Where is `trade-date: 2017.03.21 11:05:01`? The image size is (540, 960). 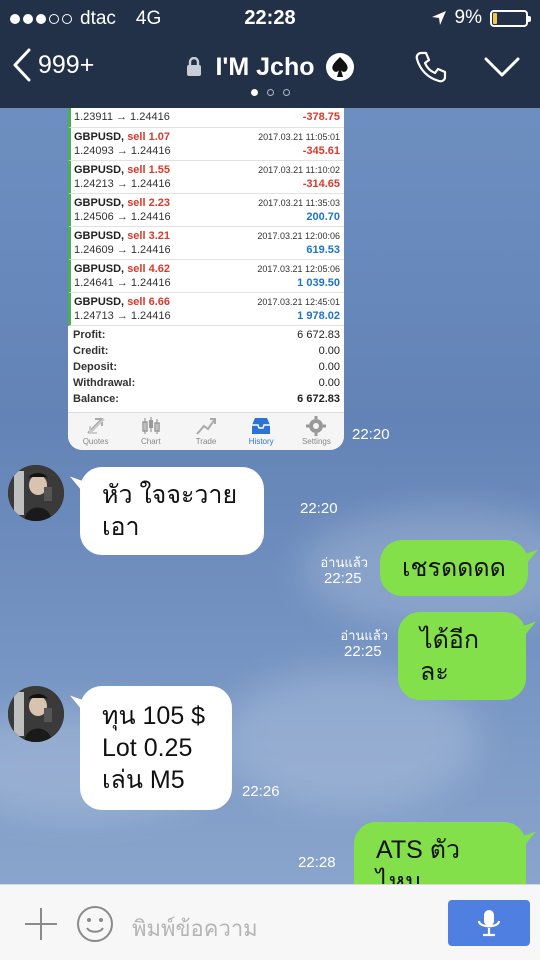 trade-date: 2017.03.21 11:05:01 is located at coordinates (299, 137).